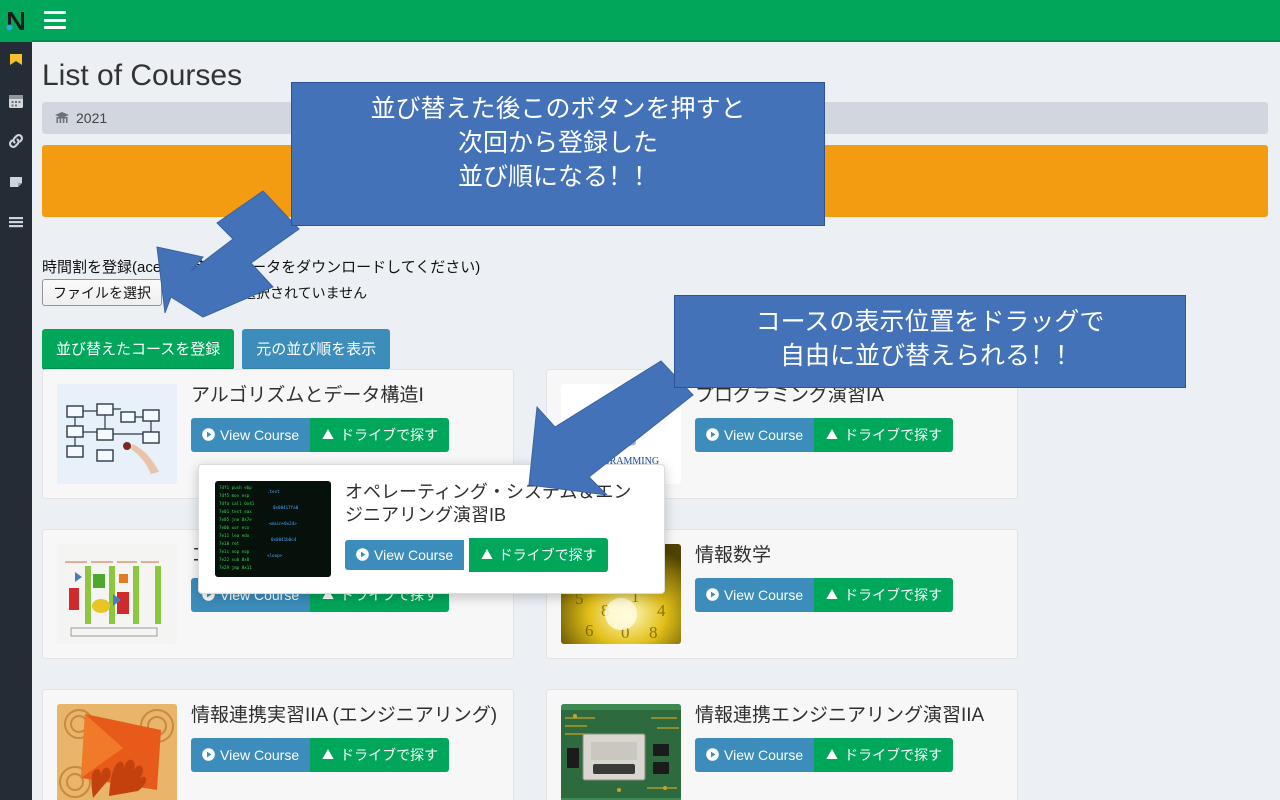 The height and width of the screenshot is (800, 1280). I want to click on browser-side-rail, so click(16, 400).